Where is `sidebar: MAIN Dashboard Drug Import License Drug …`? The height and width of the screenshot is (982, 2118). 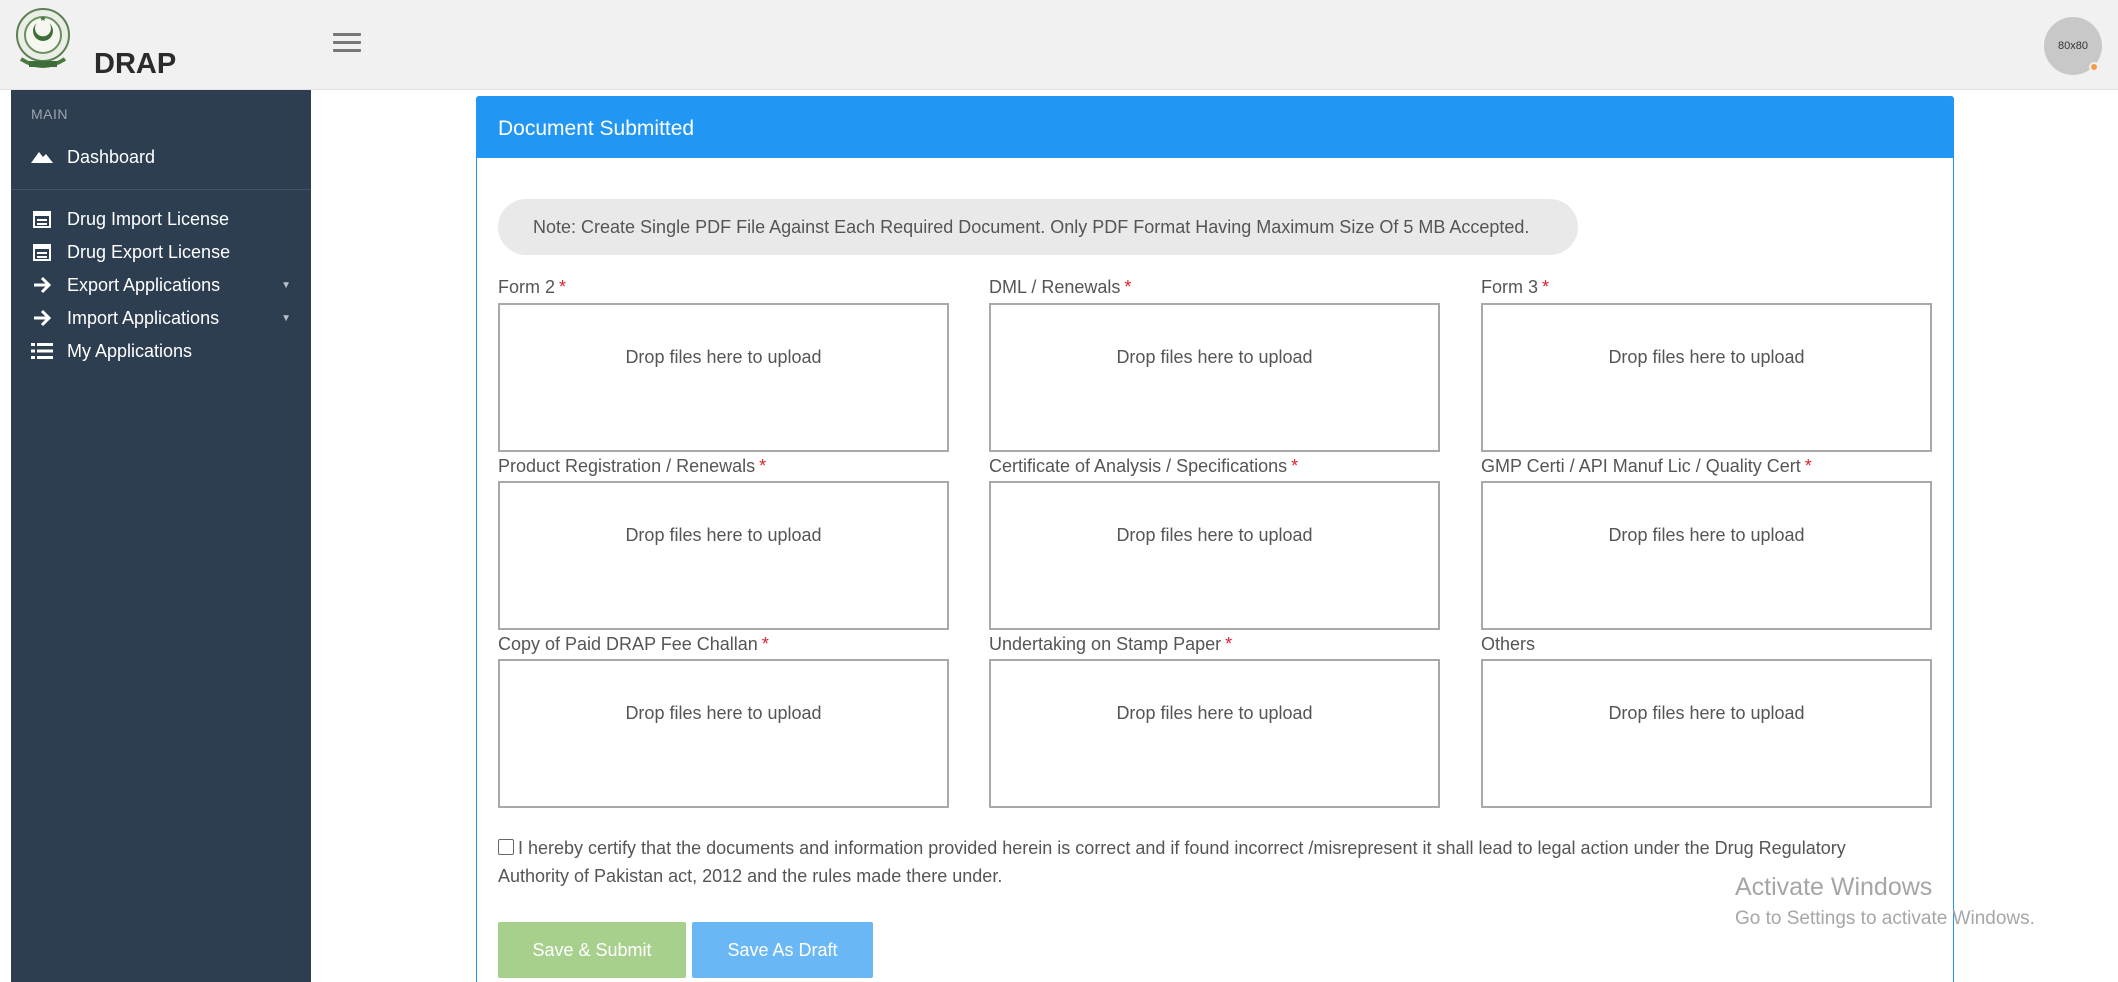
sidebar: MAIN Dashboard Drug Import License Drug … is located at coordinates (161, 536).